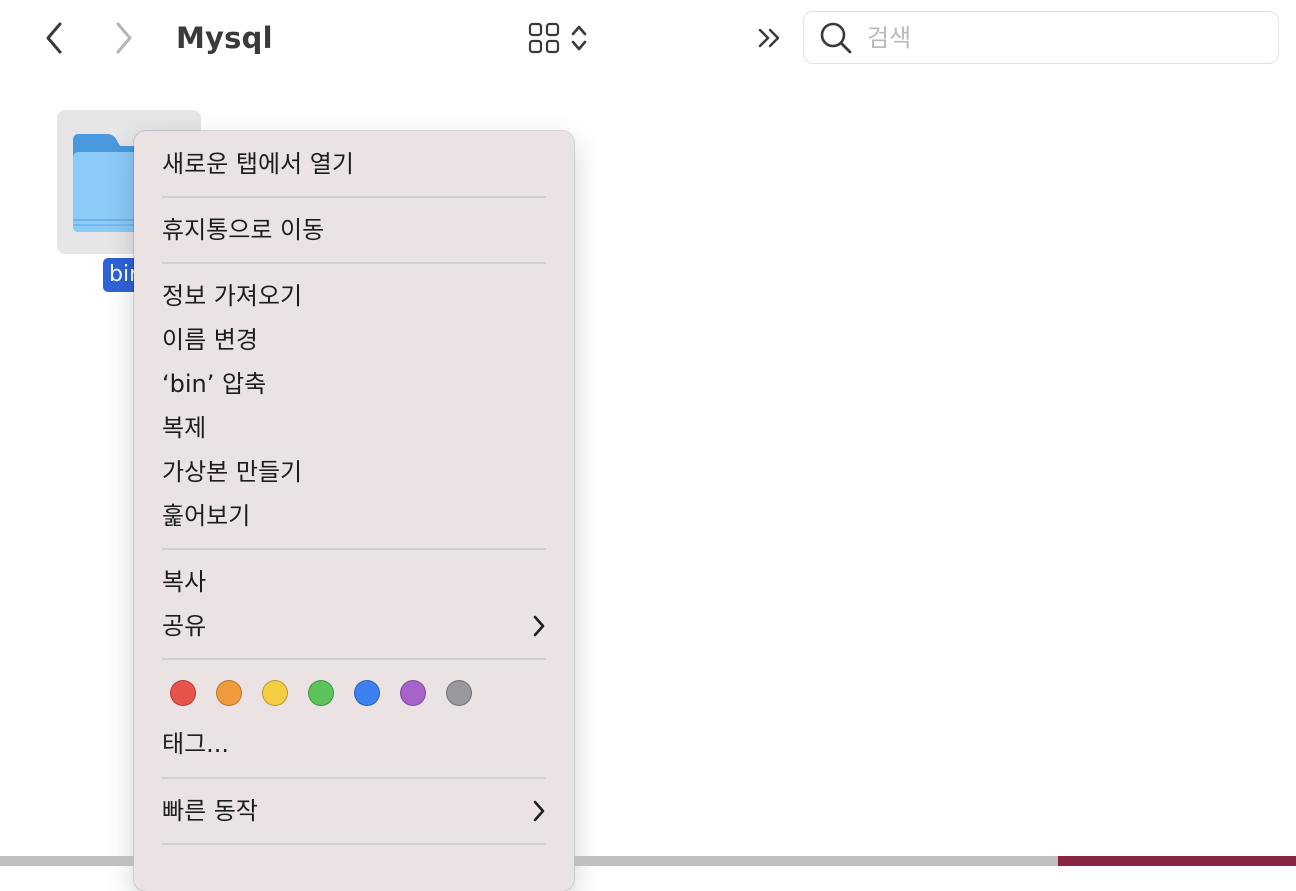 This screenshot has height=891, width=1296. I want to click on menu-item-move-to-trash: 휴지통으로 이동, so click(354, 230).